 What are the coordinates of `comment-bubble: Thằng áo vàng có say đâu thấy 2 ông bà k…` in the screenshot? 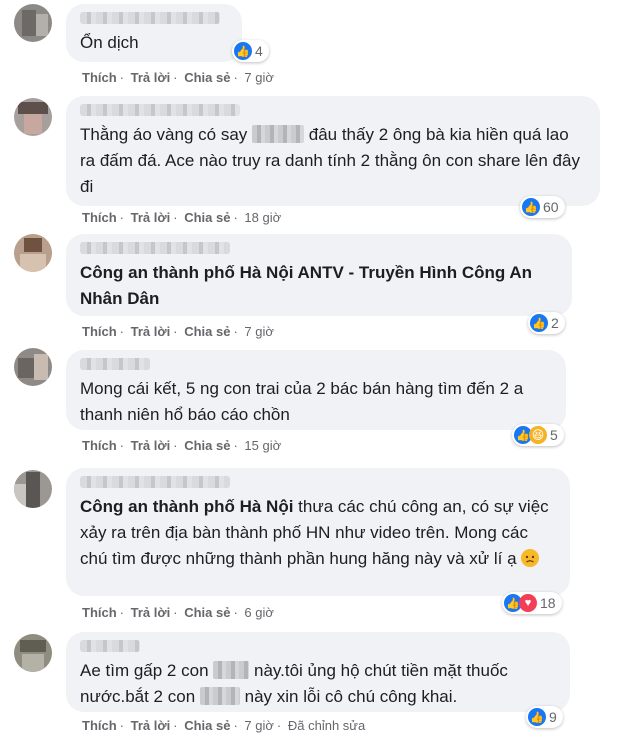 It's located at (333, 151).